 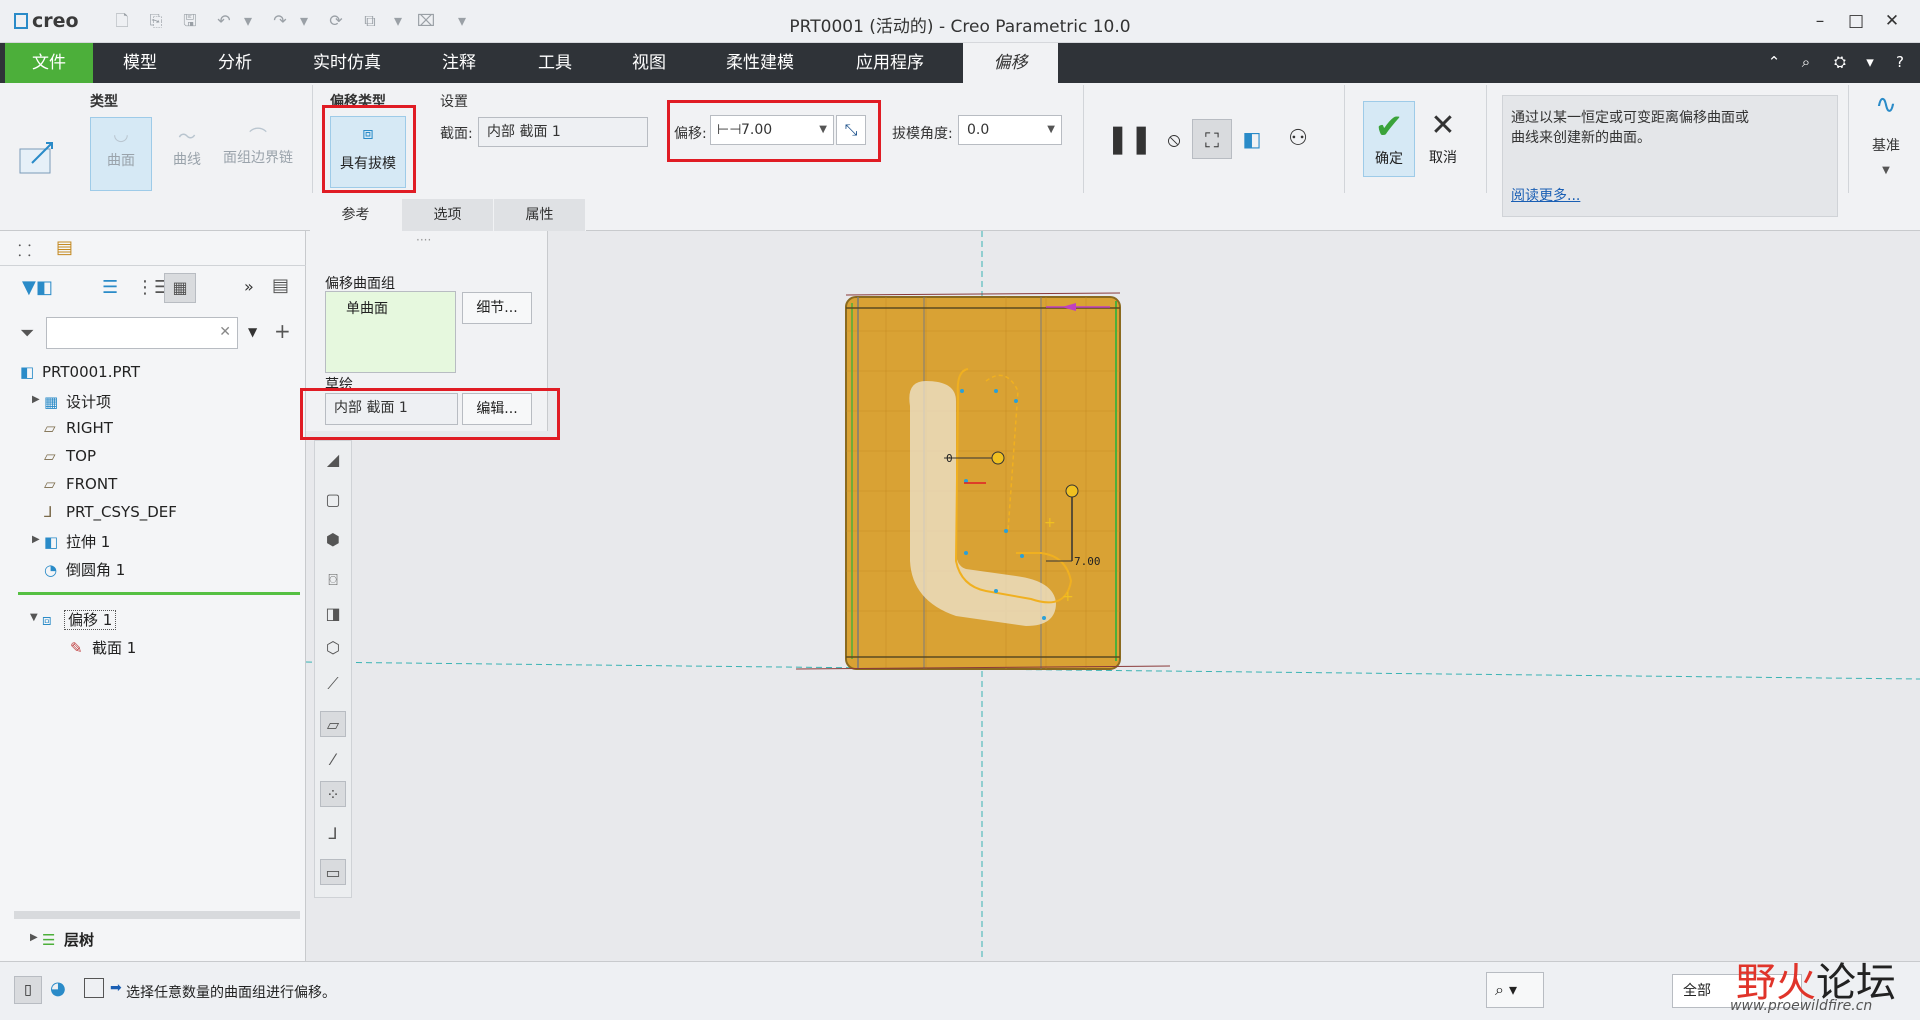 What do you see at coordinates (80, 484) in the screenshot?
I see `tree-item-front: ▱ FRONT` at bounding box center [80, 484].